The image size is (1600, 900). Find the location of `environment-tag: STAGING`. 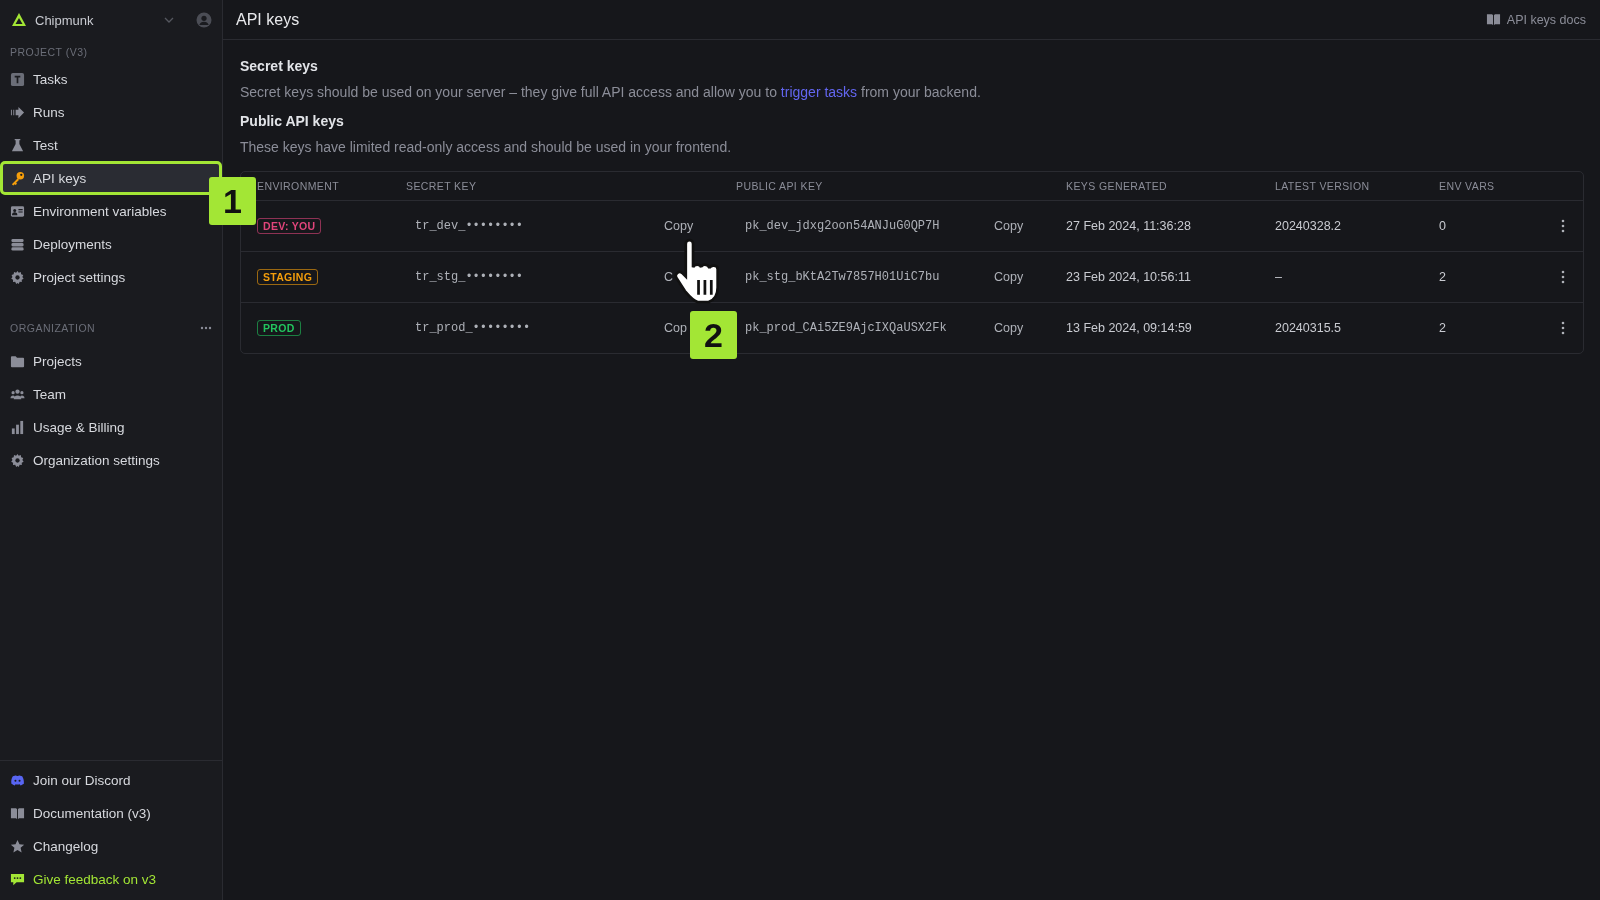

environment-tag: STAGING is located at coordinates (288, 277).